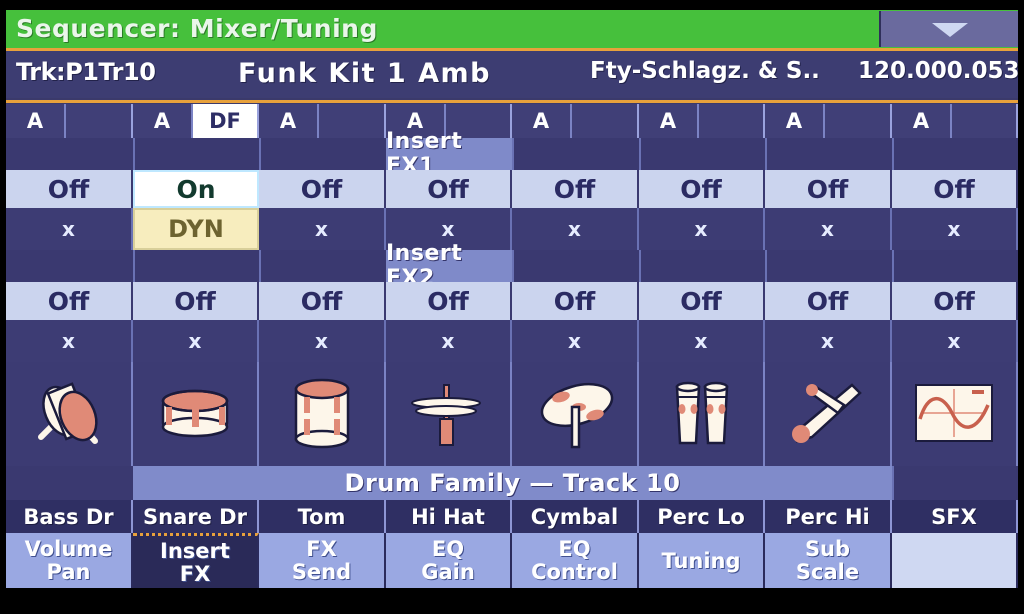 This screenshot has height=614, width=1024. What do you see at coordinates (702, 189) in the screenshot?
I see `insert-fx1-toggle-perc-lo: Off` at bounding box center [702, 189].